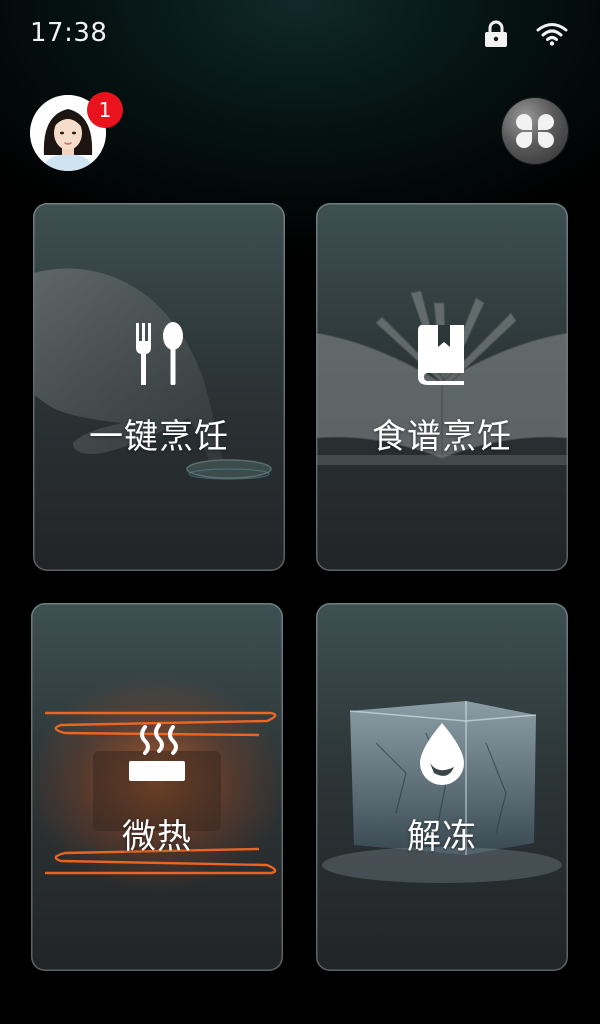 The height and width of the screenshot is (1024, 600). Describe the element at coordinates (442, 437) in the screenshot. I see `card-label: 食谱烹饪` at that location.